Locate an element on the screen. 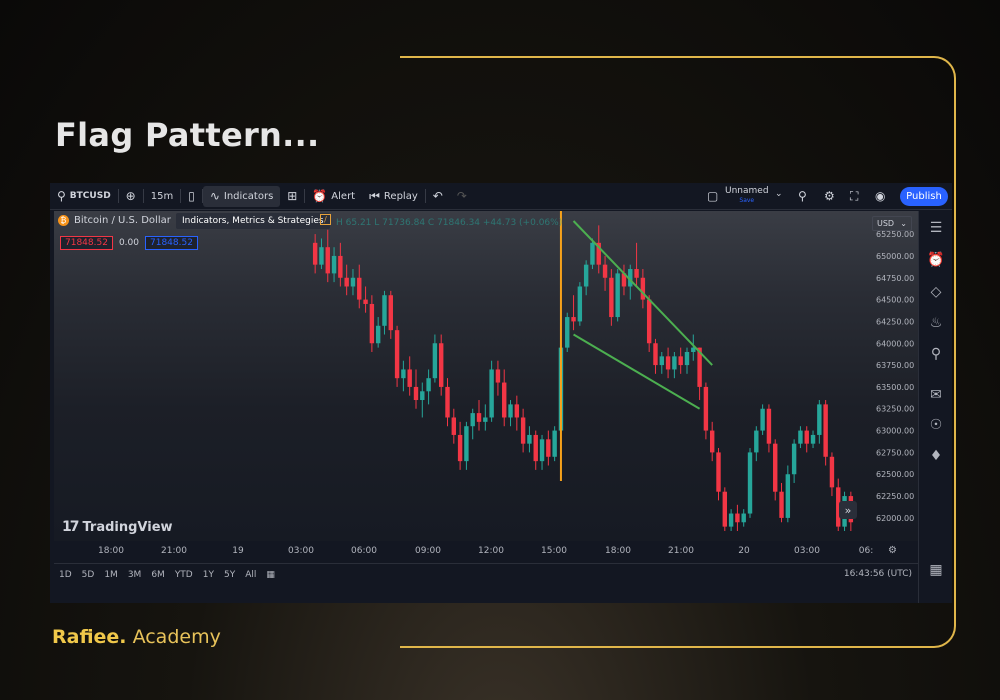 This screenshot has height=700, width=1000. range-button-6m: 6M is located at coordinates (158, 575).